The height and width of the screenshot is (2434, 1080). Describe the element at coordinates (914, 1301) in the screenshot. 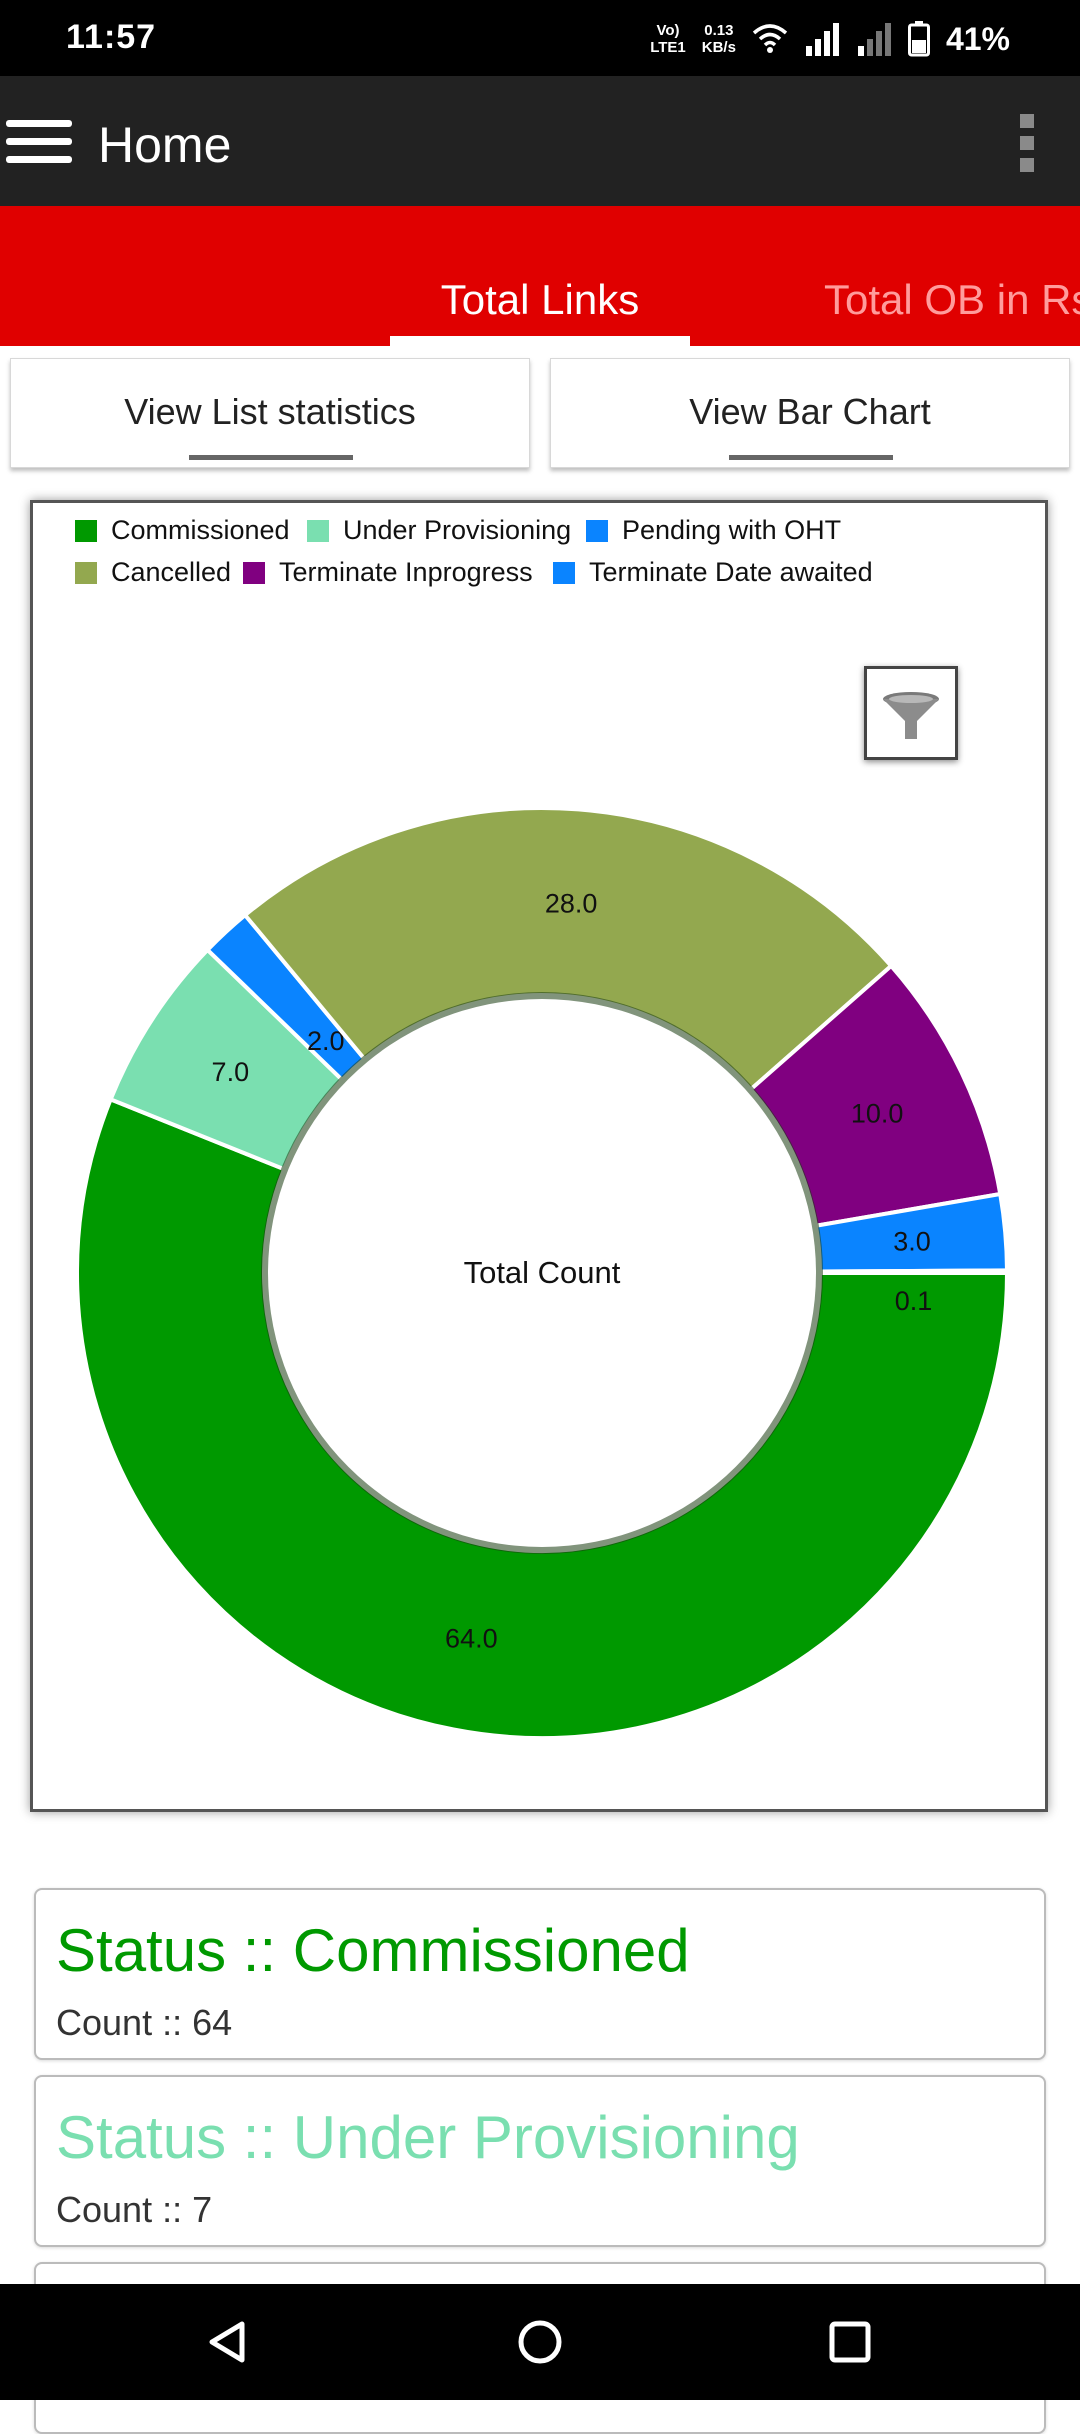

I see `donut-slice-value-label: 0.1` at that location.